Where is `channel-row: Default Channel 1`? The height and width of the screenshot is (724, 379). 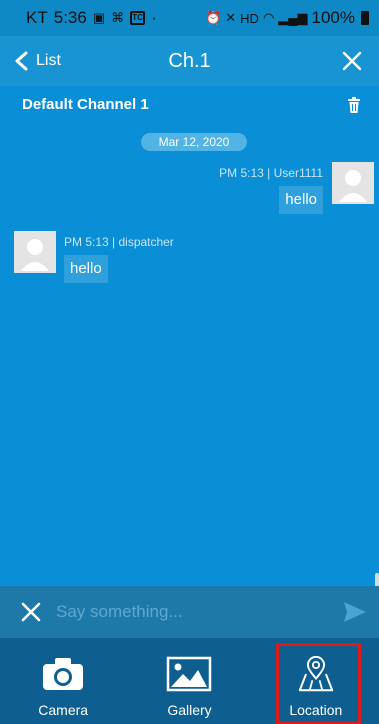
channel-row: Default Channel 1 is located at coordinates (191, 104).